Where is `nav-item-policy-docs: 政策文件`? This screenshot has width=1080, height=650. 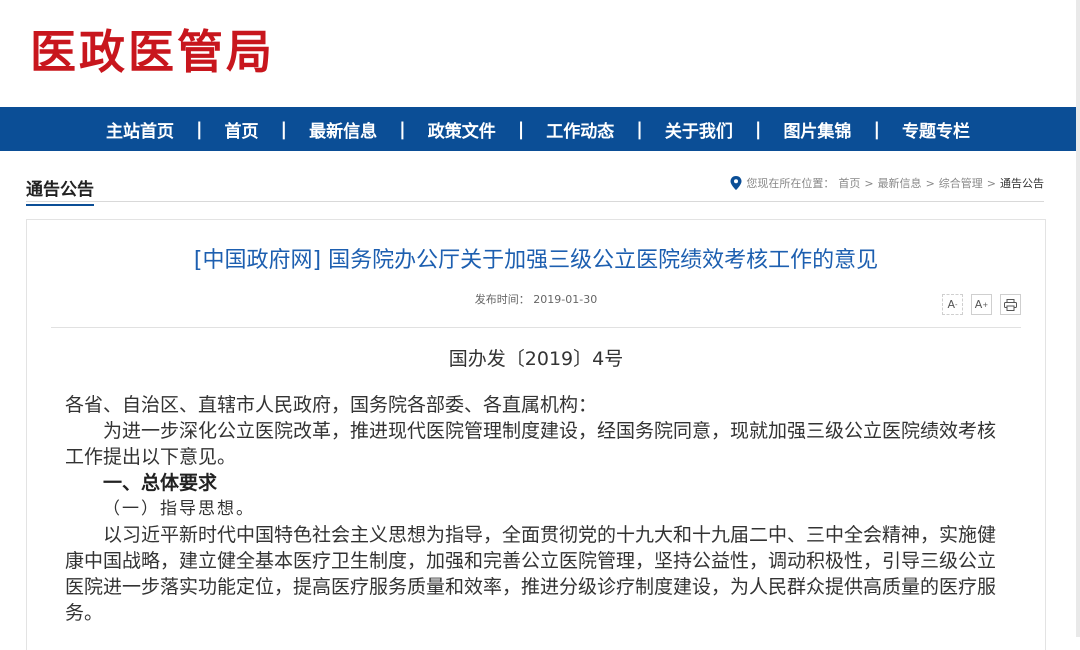 nav-item-policy-docs: 政策文件 is located at coordinates (462, 129).